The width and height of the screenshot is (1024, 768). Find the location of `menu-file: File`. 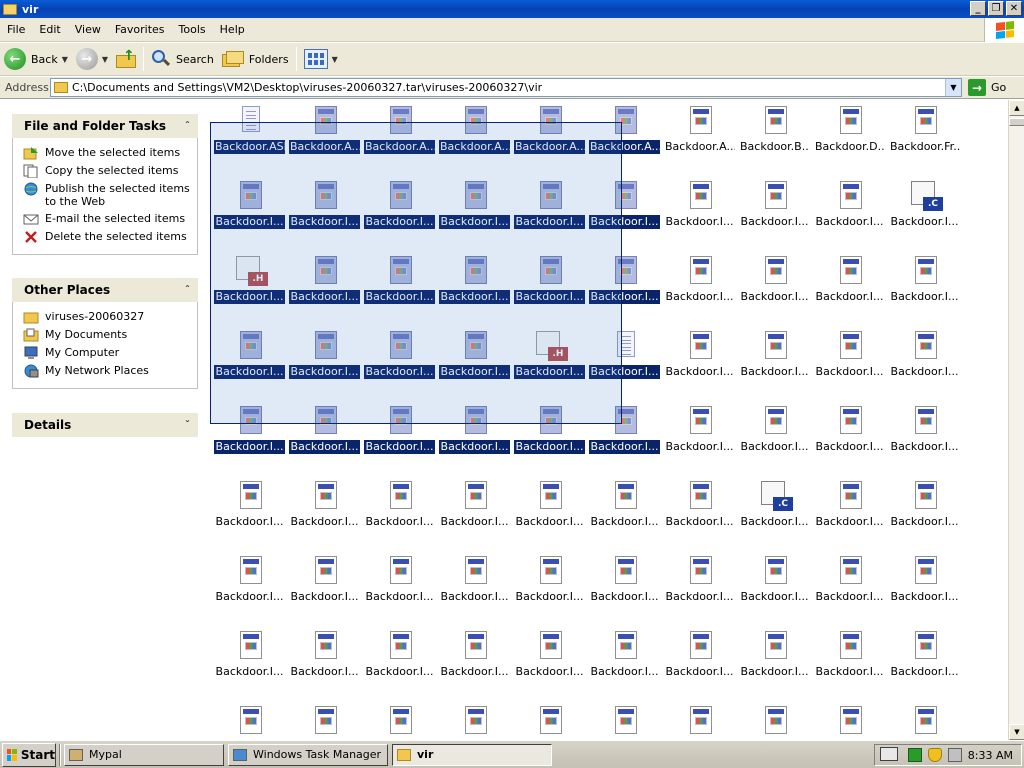

menu-file: File is located at coordinates (16, 29).